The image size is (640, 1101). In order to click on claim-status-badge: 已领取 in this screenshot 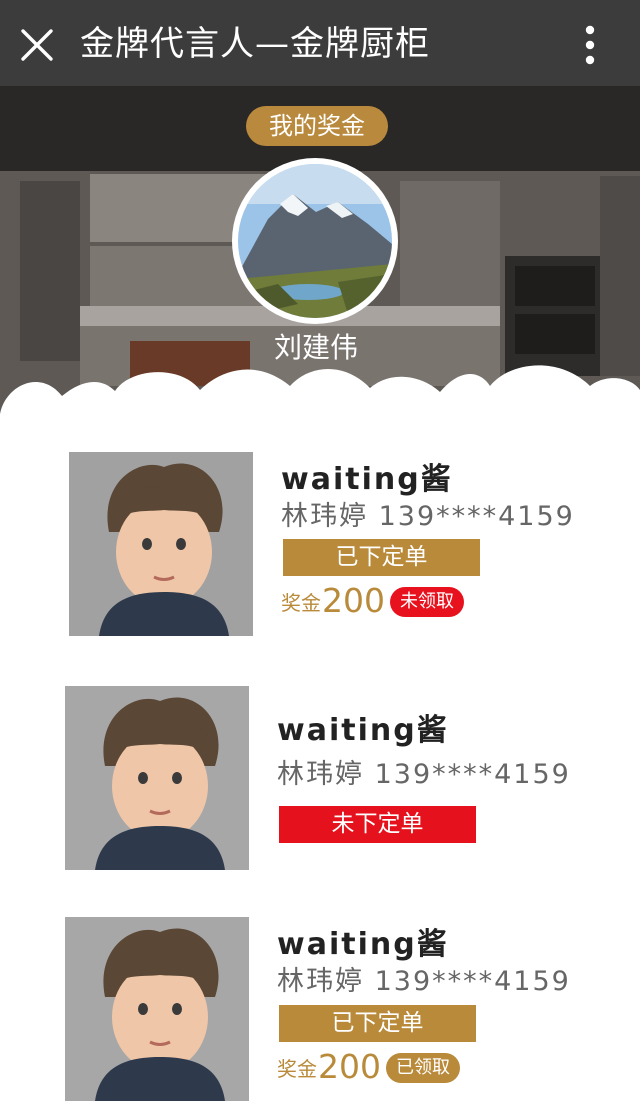, I will do `click(423, 1068)`.